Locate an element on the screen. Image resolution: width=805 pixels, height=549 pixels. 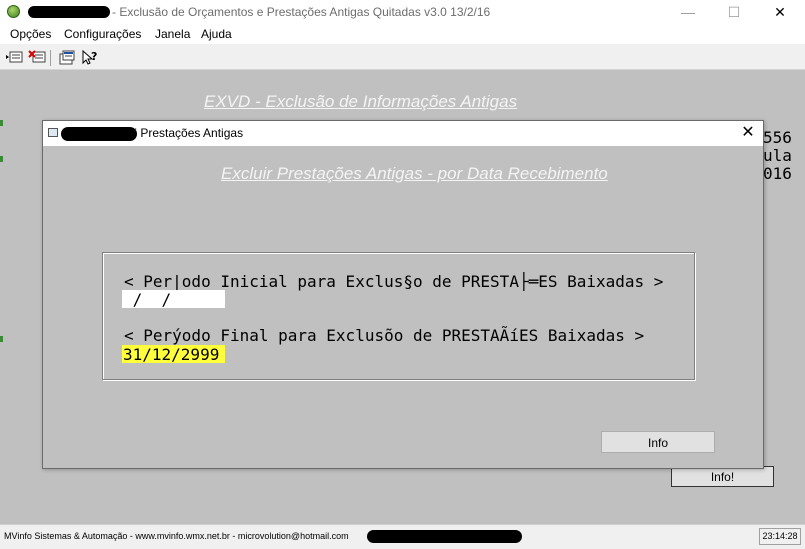
dialog-titlebar: Exclui Prestações Antigas ✕ is located at coordinates (403, 133).